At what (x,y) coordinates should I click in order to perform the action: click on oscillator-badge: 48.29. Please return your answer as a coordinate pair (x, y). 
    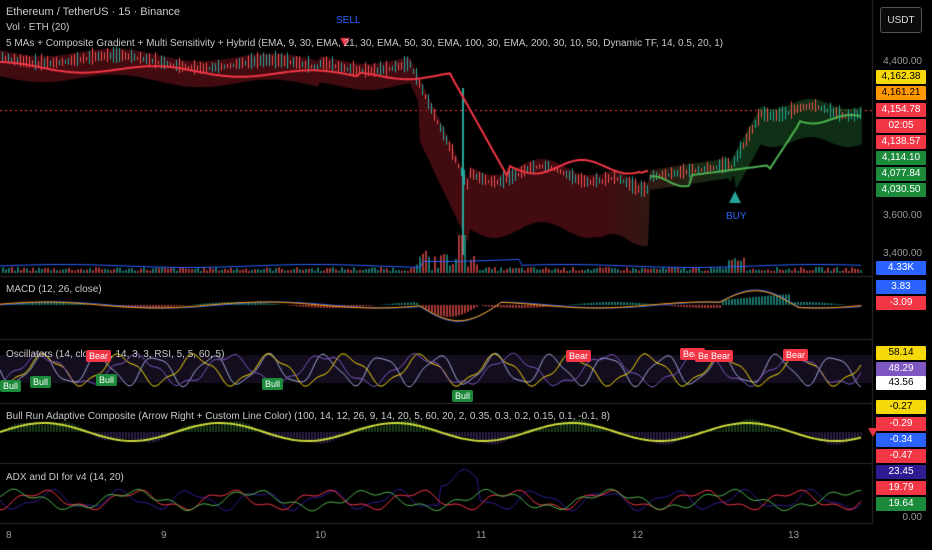
    Looking at the image, I should click on (901, 369).